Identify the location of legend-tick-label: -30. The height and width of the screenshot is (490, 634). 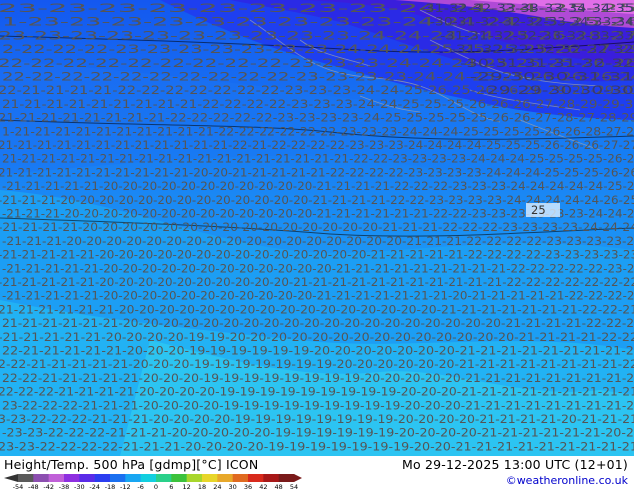
(79, 486).